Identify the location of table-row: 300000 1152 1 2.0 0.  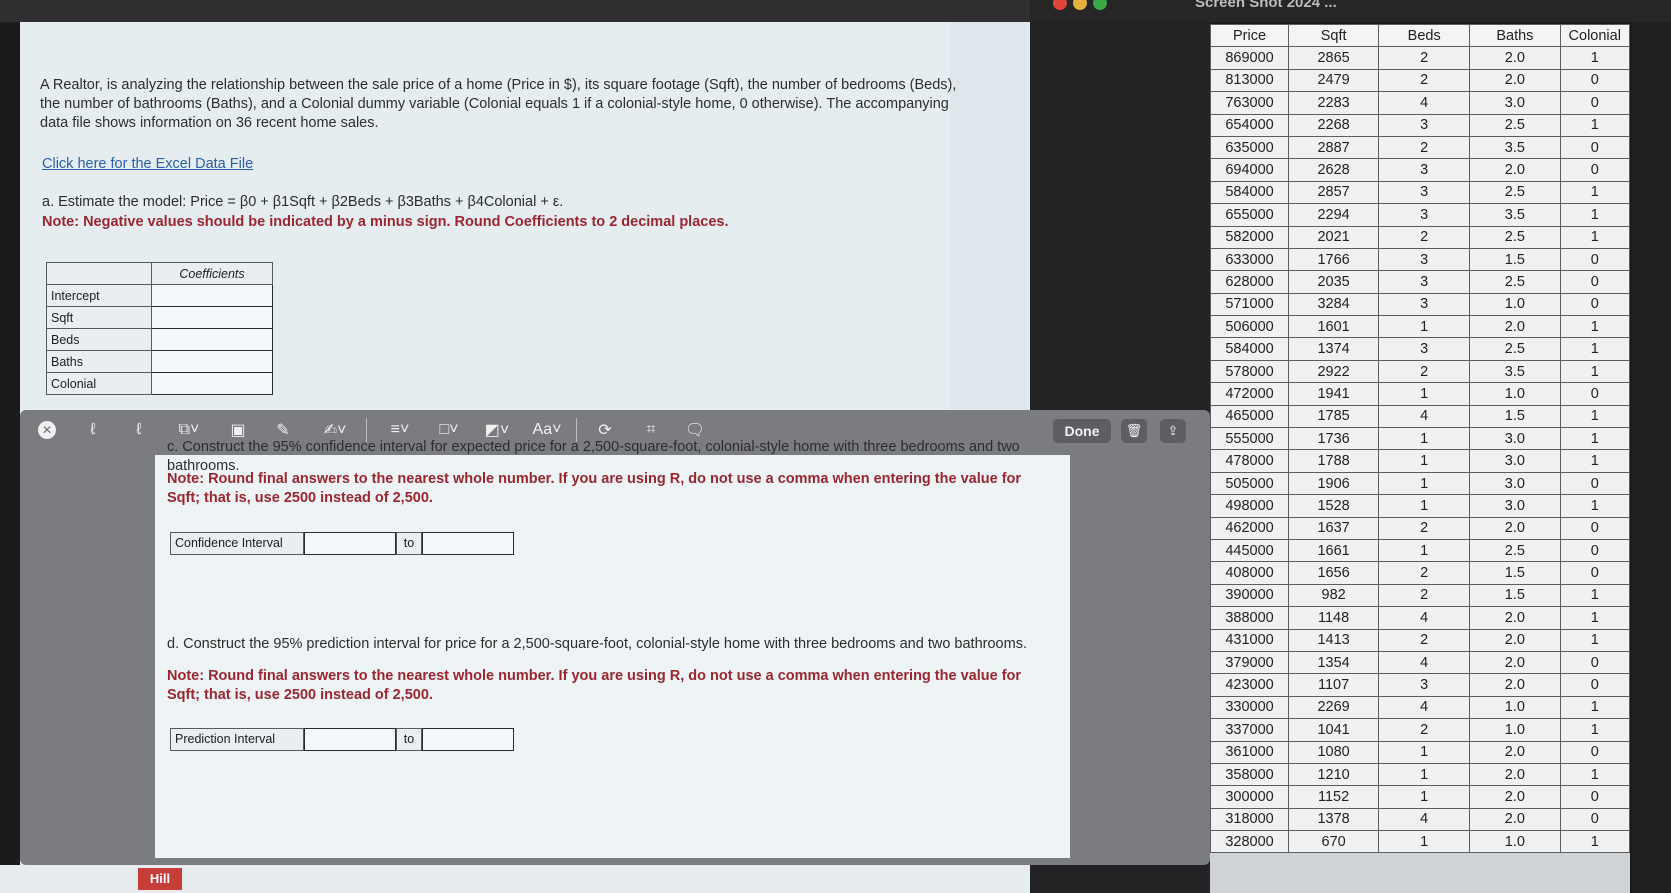
(1420, 797).